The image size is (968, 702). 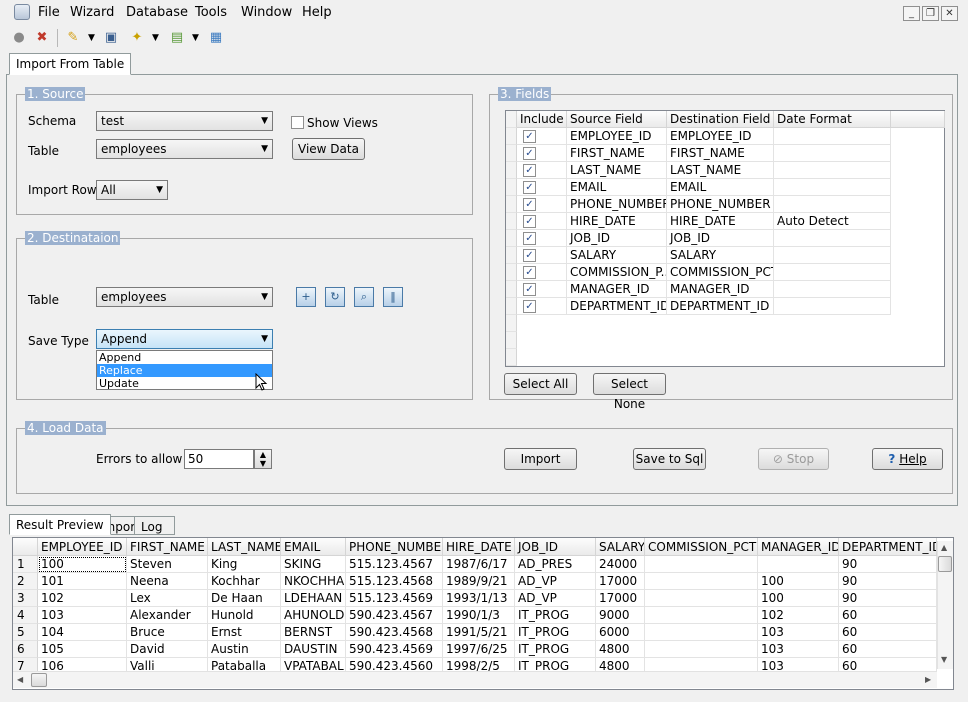 What do you see at coordinates (720, 170) in the screenshot?
I see `destination-field-cell: LAST_NAME` at bounding box center [720, 170].